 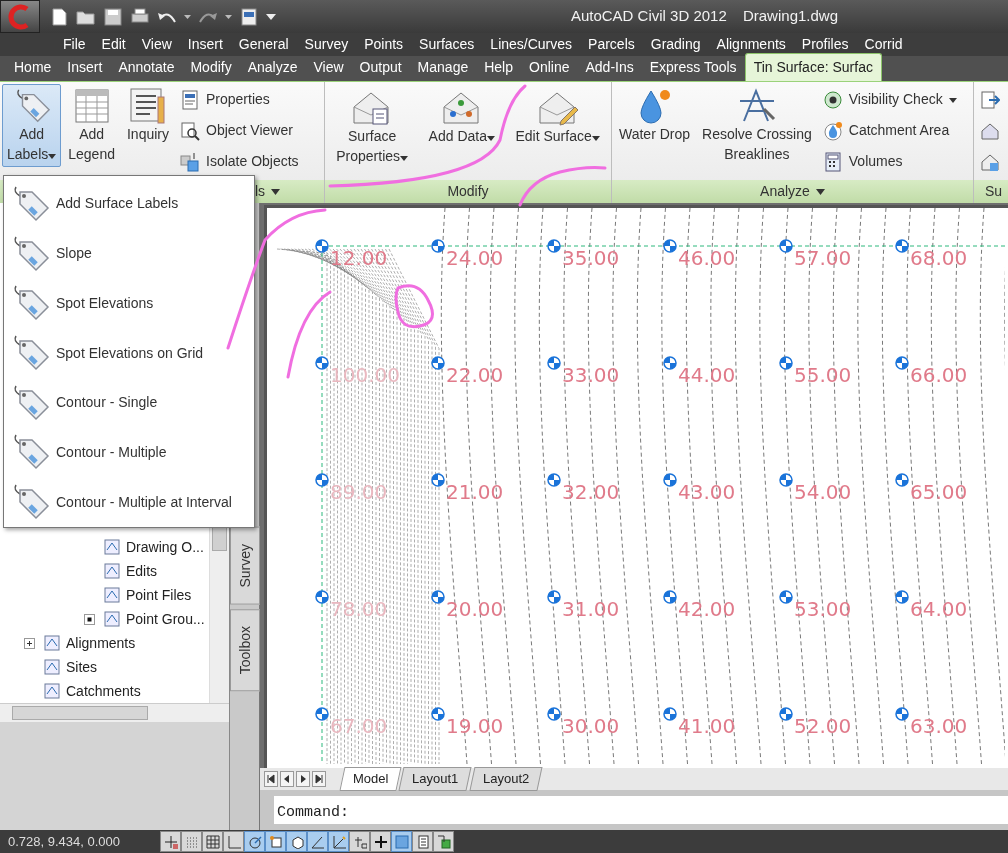 I want to click on magnifier-icon, so click(x=190, y=130).